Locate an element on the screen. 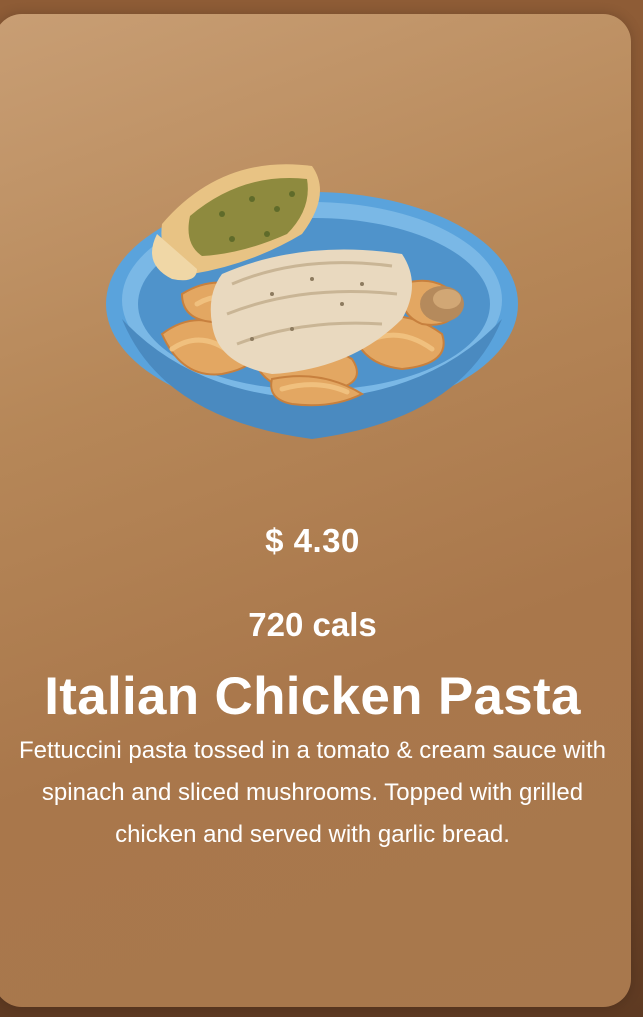  calories-label: 720 cals is located at coordinates (312, 624).